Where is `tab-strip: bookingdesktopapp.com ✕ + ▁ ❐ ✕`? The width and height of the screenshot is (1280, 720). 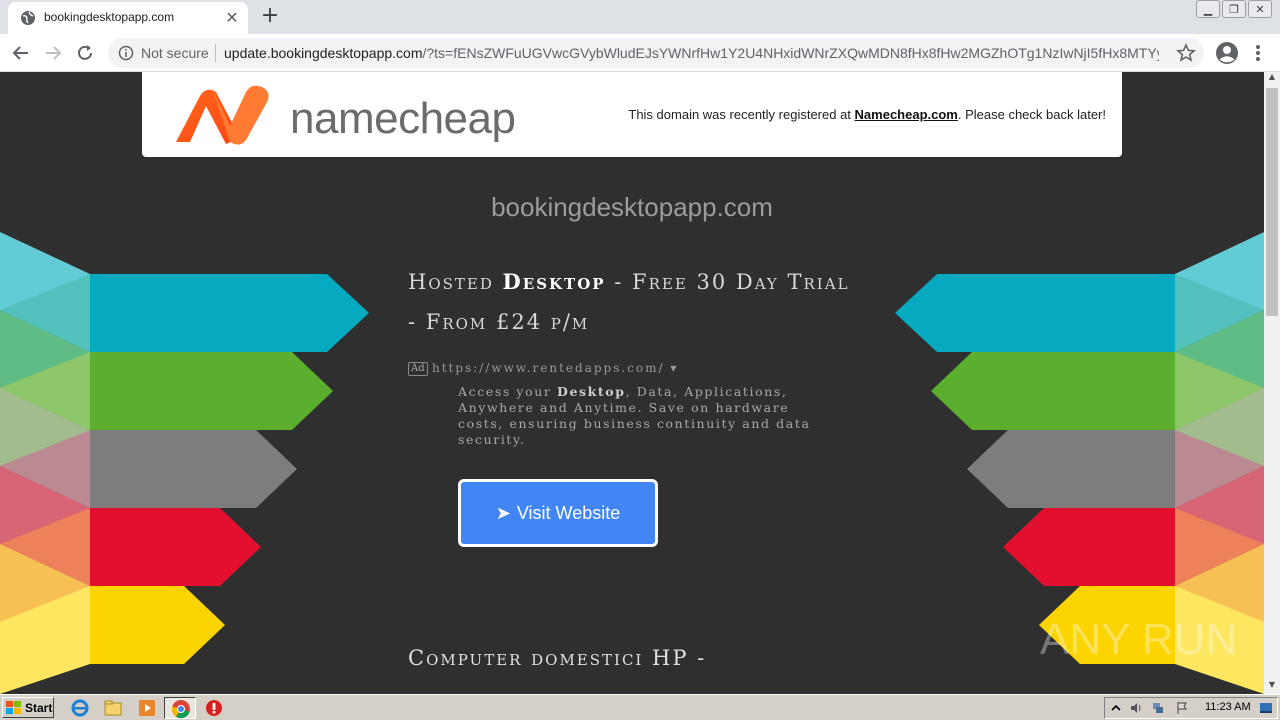 tab-strip: bookingdesktopapp.com ✕ + ▁ ❐ ✕ is located at coordinates (640, 17).